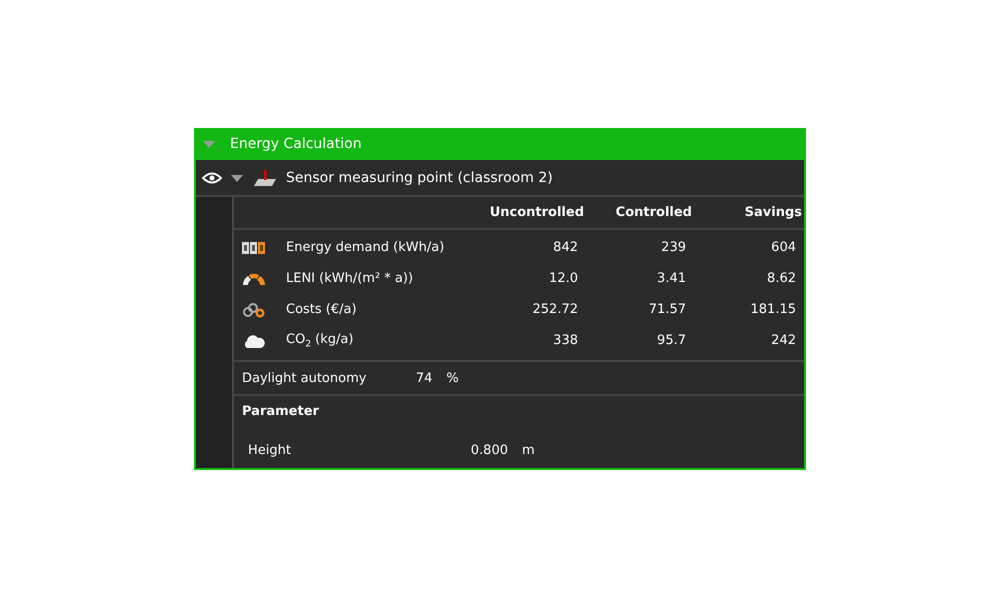 The height and width of the screenshot is (600, 1000). I want to click on column-header: Savings, so click(773, 212).